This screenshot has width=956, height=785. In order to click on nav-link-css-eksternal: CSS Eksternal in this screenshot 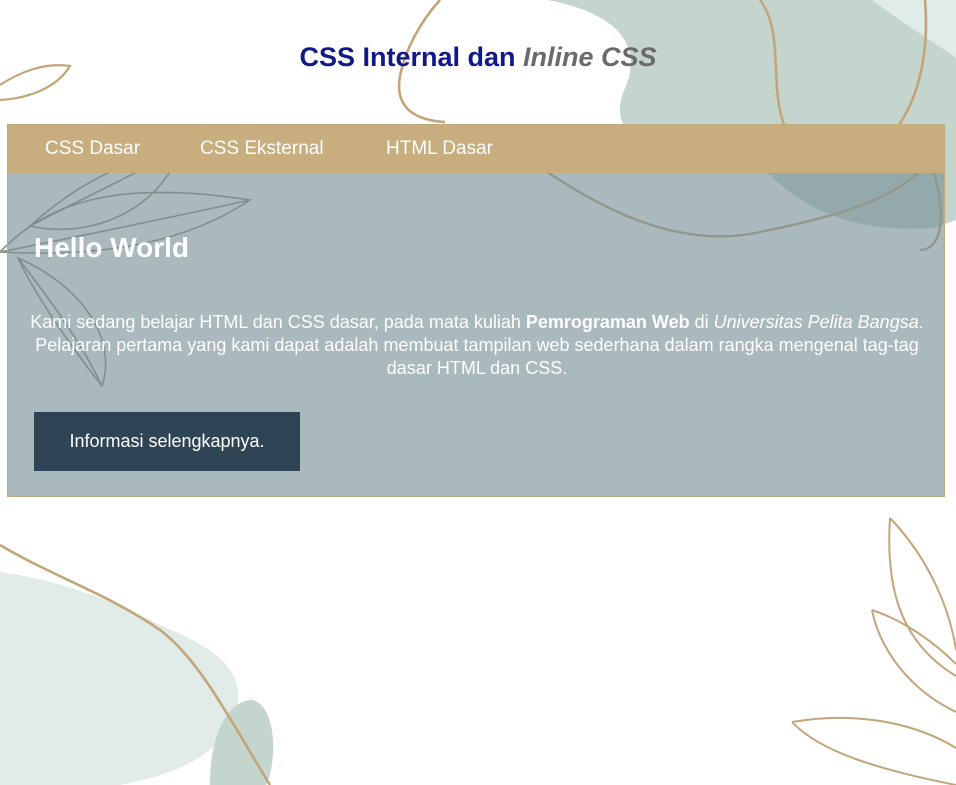, I will do `click(262, 149)`.